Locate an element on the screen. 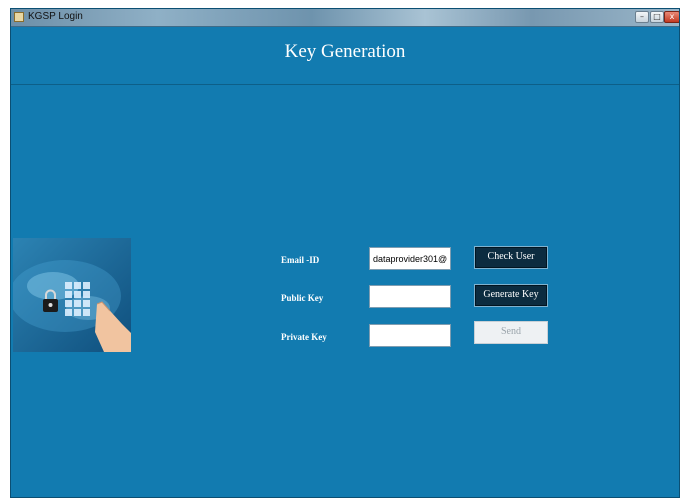 The image size is (686, 500). page-title: Key Generation is located at coordinates (345, 51).